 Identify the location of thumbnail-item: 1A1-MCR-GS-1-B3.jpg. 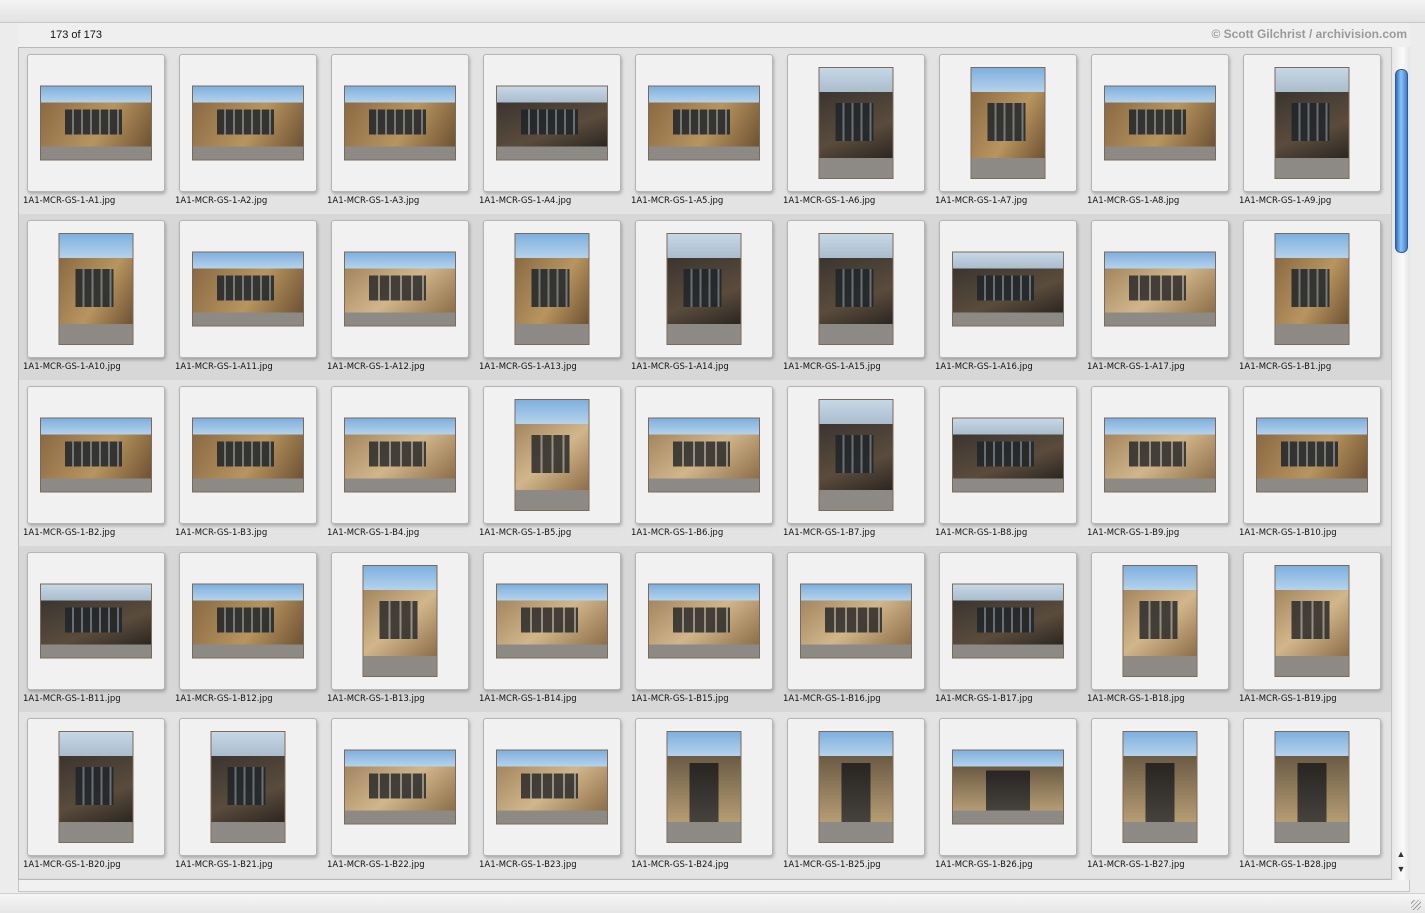
(249, 463).